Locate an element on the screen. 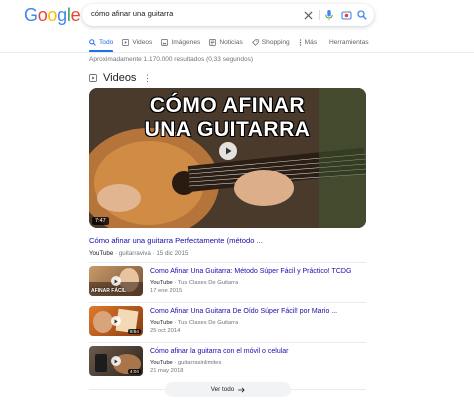  image-icon is located at coordinates (165, 42).